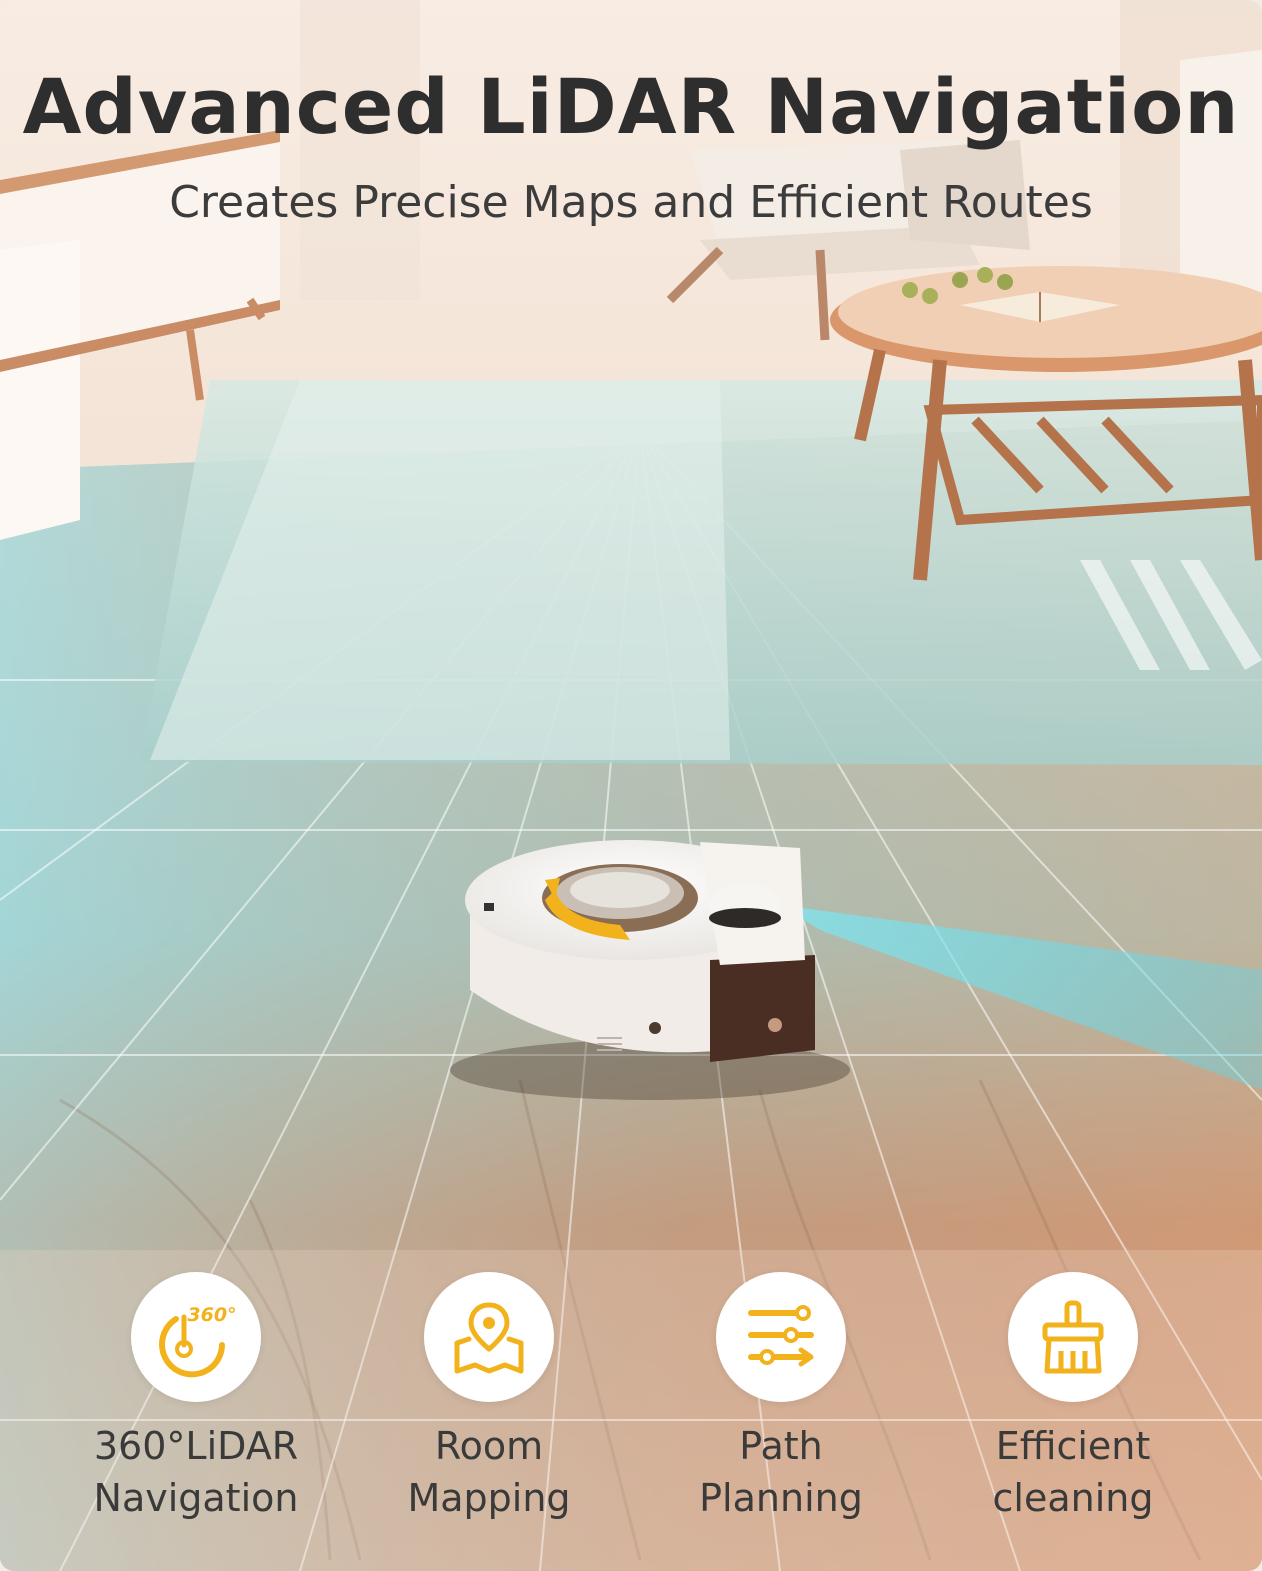 This screenshot has width=1262, height=1571. I want to click on lidar-badge-text: 360°, so click(211, 1315).